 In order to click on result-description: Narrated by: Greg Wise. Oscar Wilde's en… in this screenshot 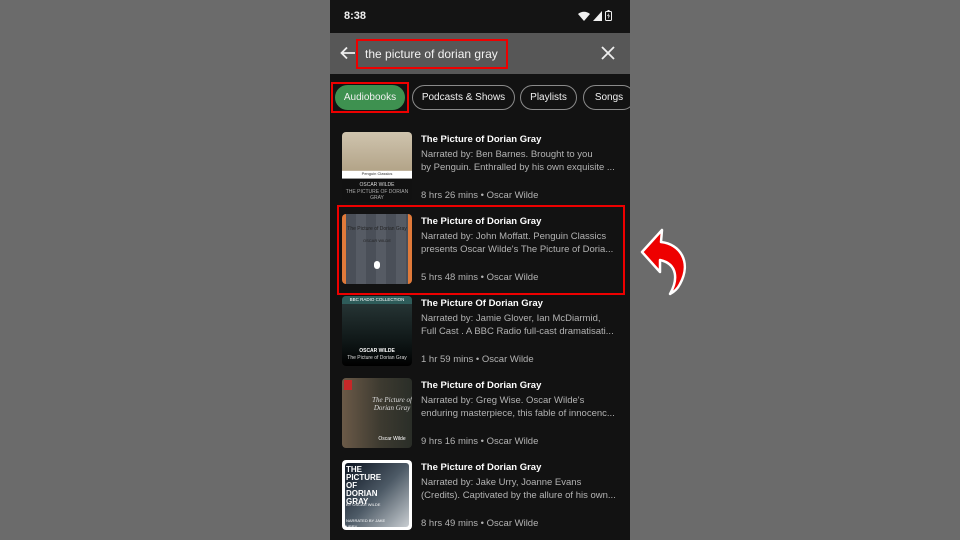, I will do `click(521, 407)`.